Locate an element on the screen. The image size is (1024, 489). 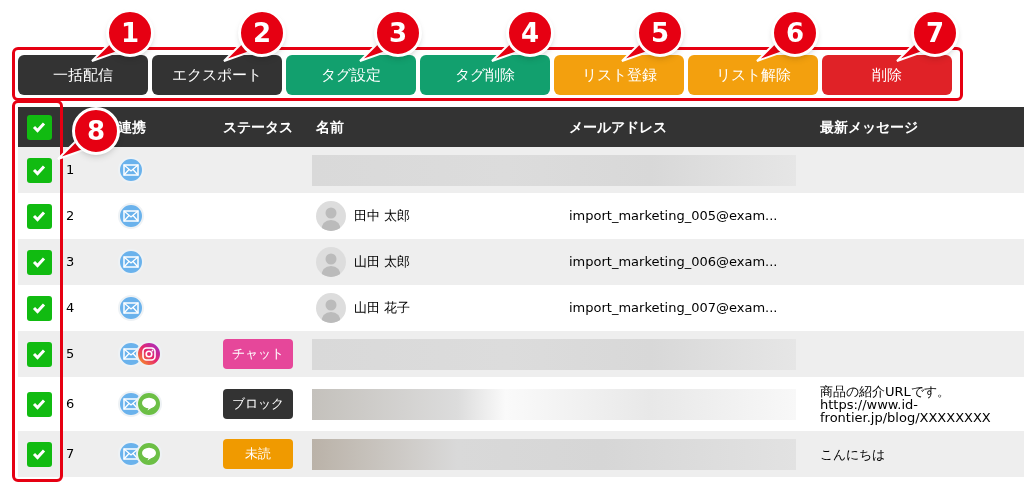
callout-number: 4 is located at coordinates (530, 33).